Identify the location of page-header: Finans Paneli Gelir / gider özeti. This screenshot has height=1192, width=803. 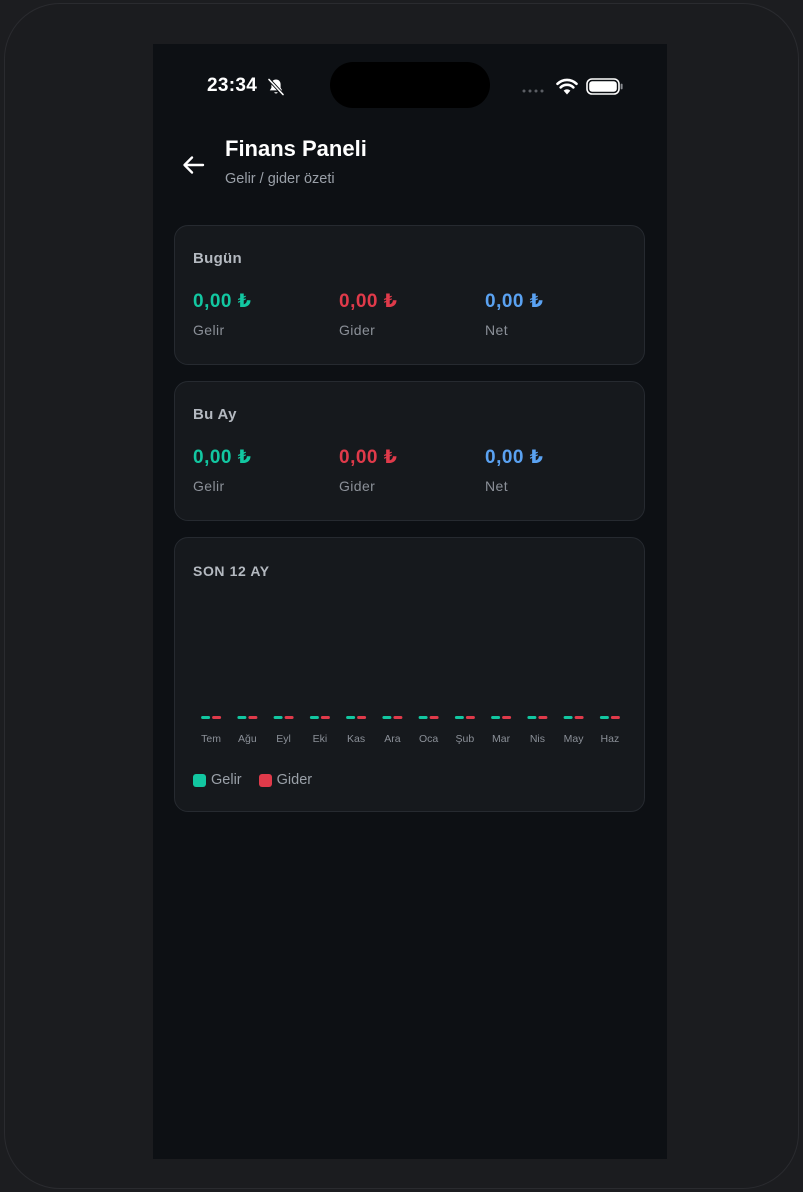
(410, 165).